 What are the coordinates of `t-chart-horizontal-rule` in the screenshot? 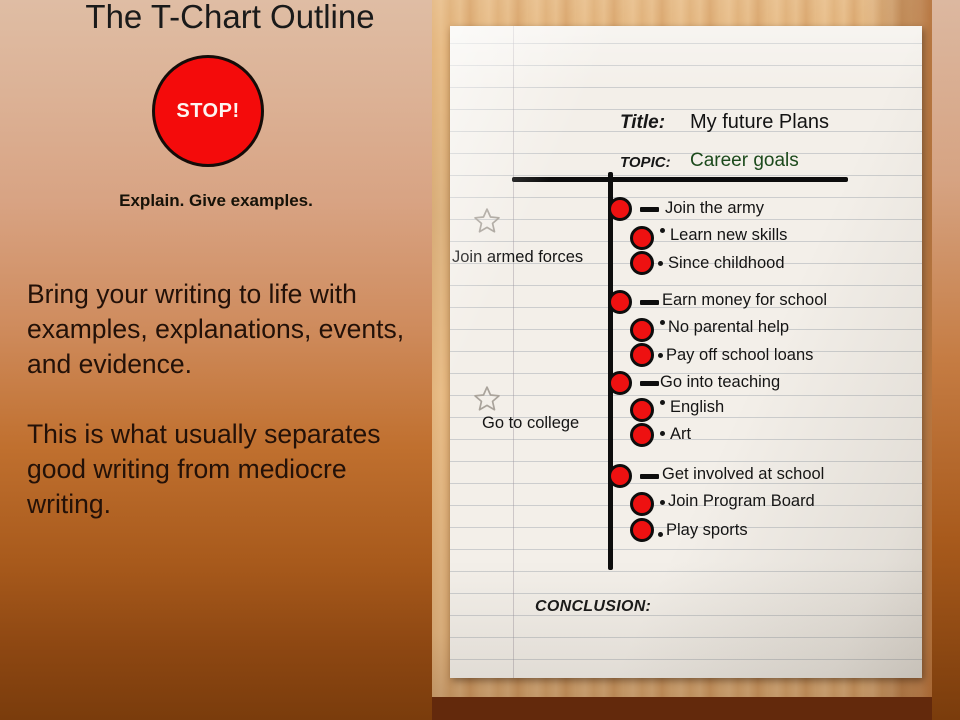 It's located at (680, 179).